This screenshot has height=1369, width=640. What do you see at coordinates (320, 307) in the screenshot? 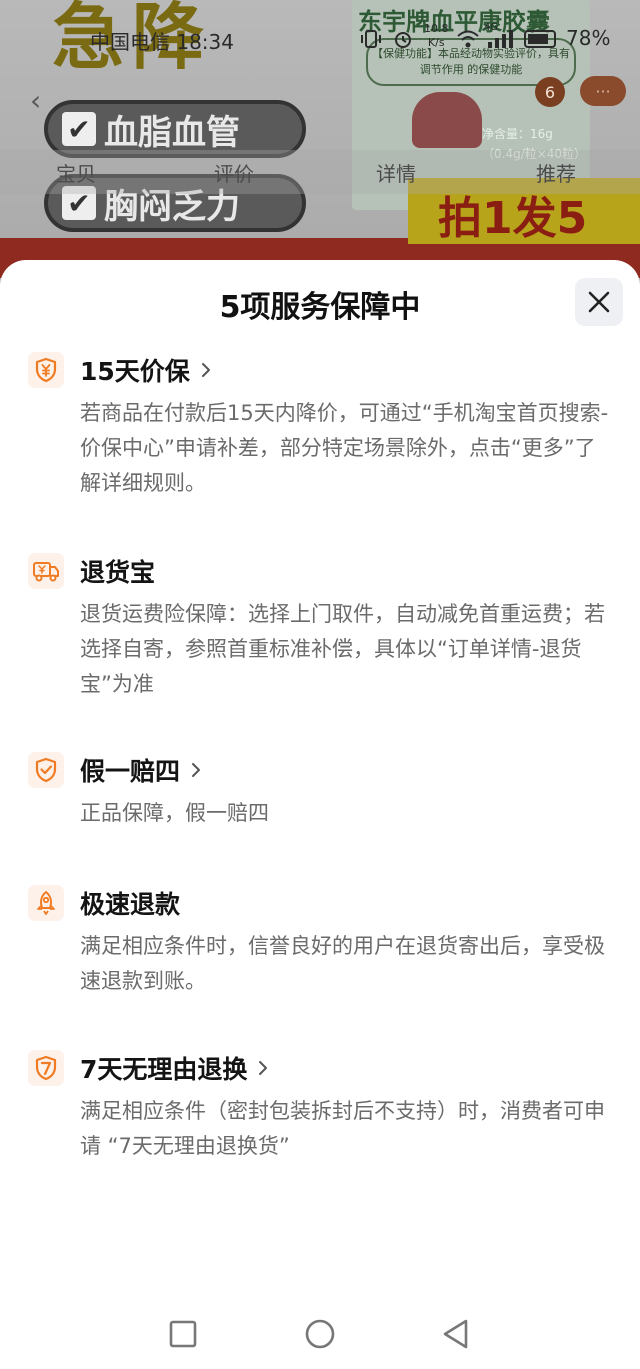
I see `sheet-title: 5项服务保障中` at bounding box center [320, 307].